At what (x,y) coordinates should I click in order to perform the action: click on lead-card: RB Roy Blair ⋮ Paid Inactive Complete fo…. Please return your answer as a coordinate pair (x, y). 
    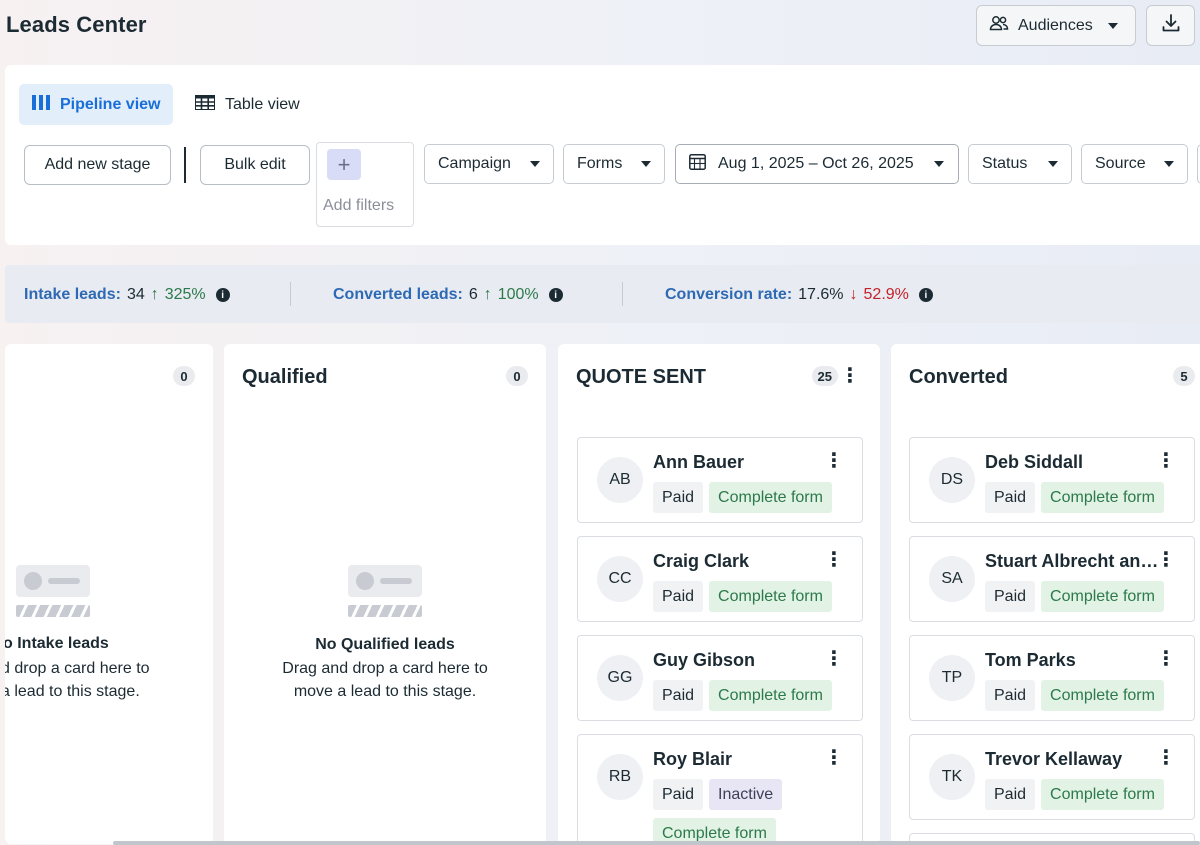
    Looking at the image, I should click on (720, 789).